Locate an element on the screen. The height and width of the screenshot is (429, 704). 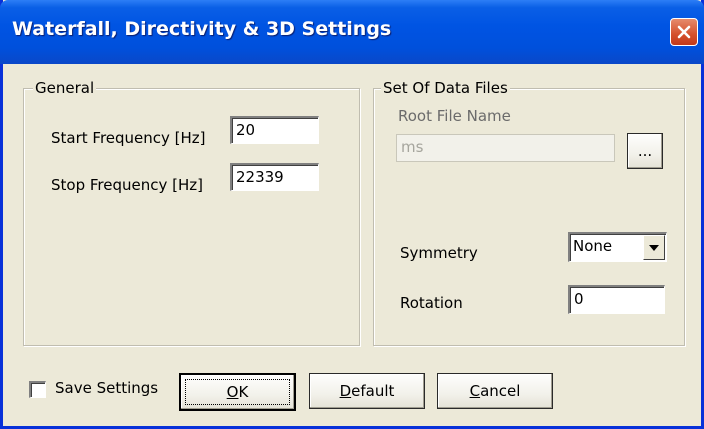
symmetry-dropdown-button is located at coordinates (654, 247).